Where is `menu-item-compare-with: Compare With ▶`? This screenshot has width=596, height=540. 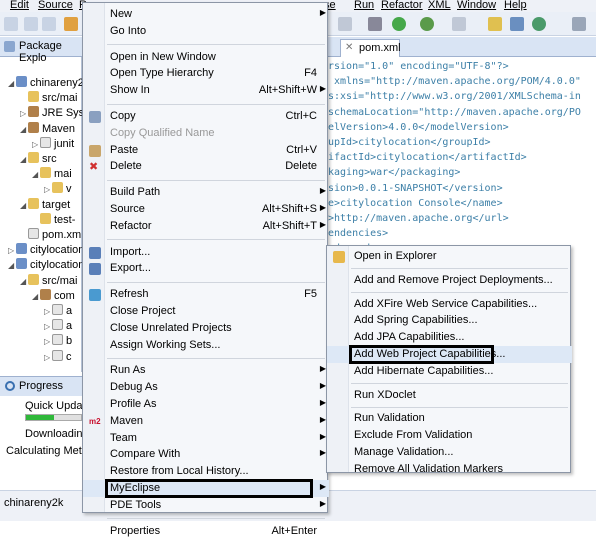
menu-item-compare-with: Compare With ▶ is located at coordinates (206, 454).